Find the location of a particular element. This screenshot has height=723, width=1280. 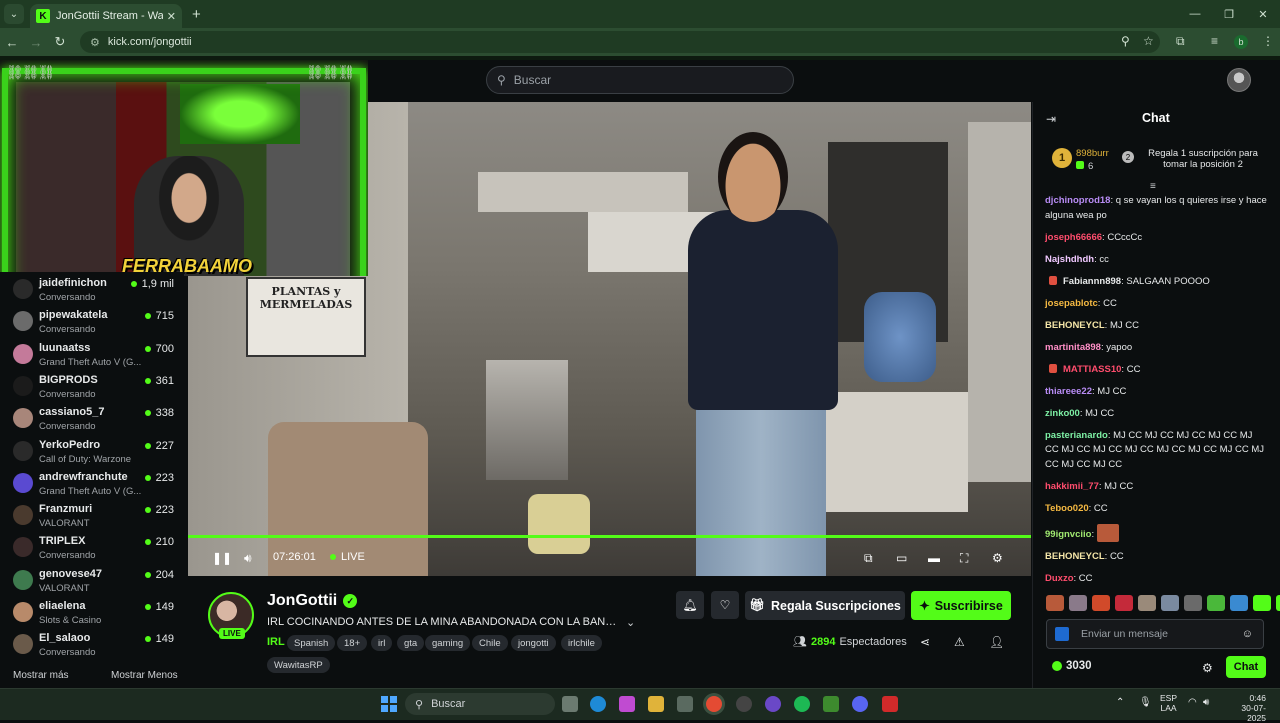

chat-message-input: Enviar un mensaje ☺ is located at coordinates (1155, 634).